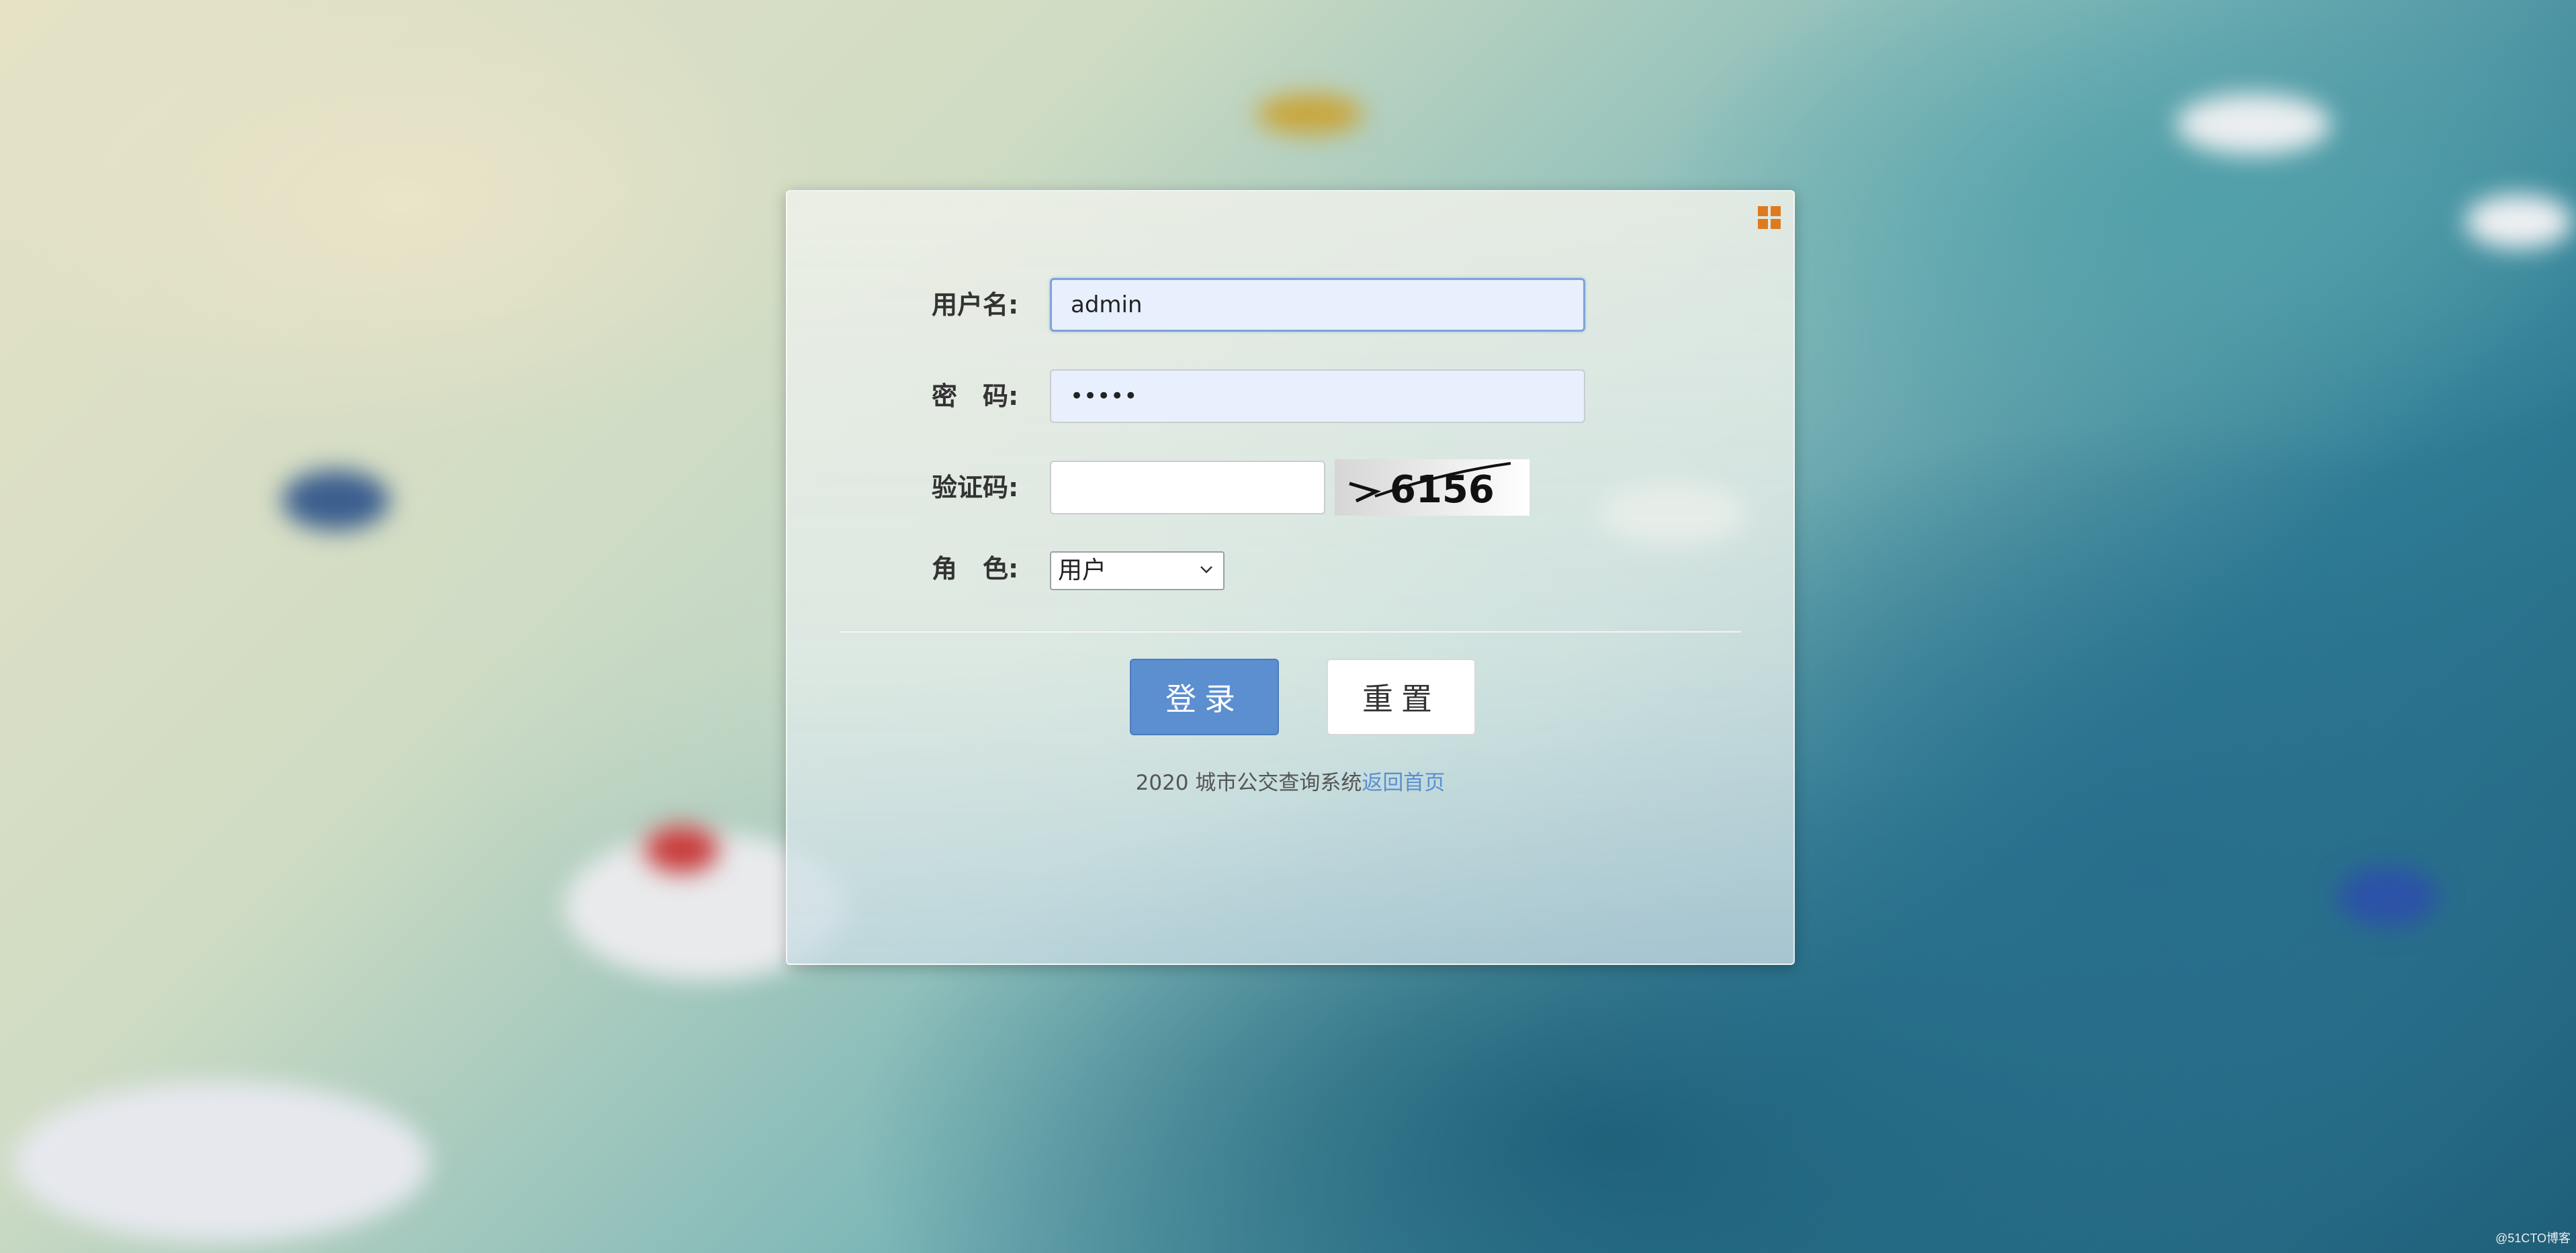  What do you see at coordinates (1770, 217) in the screenshot?
I see `windows-icon` at bounding box center [1770, 217].